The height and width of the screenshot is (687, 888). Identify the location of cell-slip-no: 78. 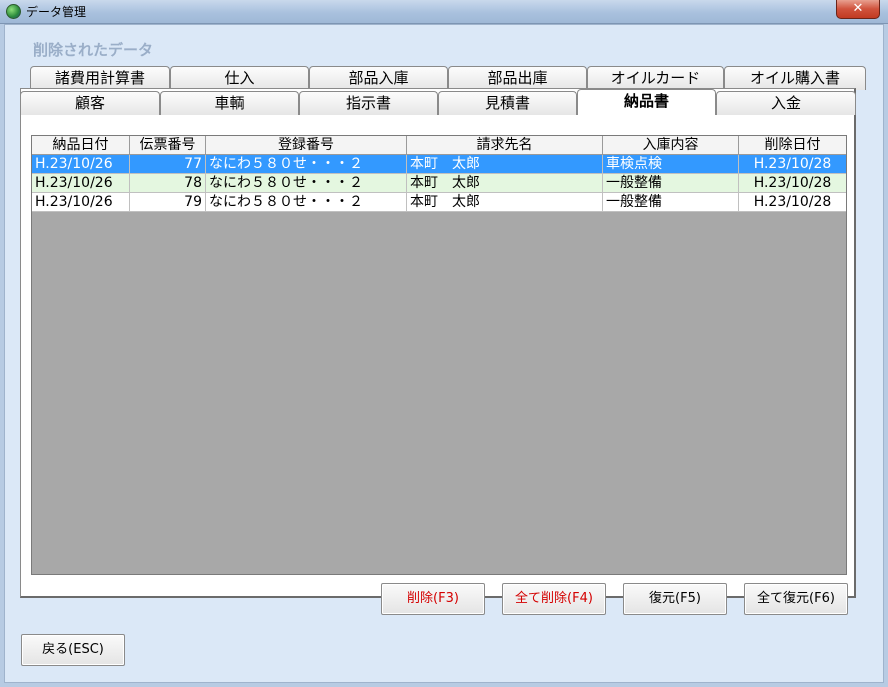
(168, 183).